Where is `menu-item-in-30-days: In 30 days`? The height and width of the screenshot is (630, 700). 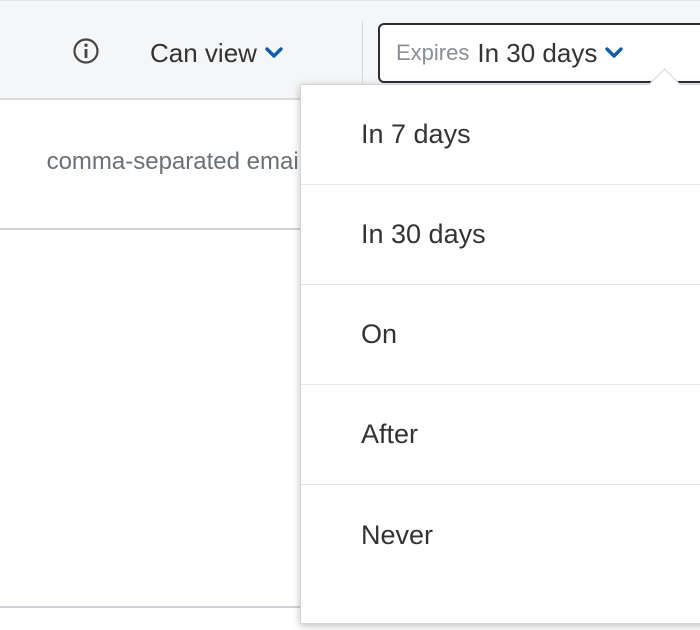 menu-item-in-30-days: In 30 days is located at coordinates (500, 235).